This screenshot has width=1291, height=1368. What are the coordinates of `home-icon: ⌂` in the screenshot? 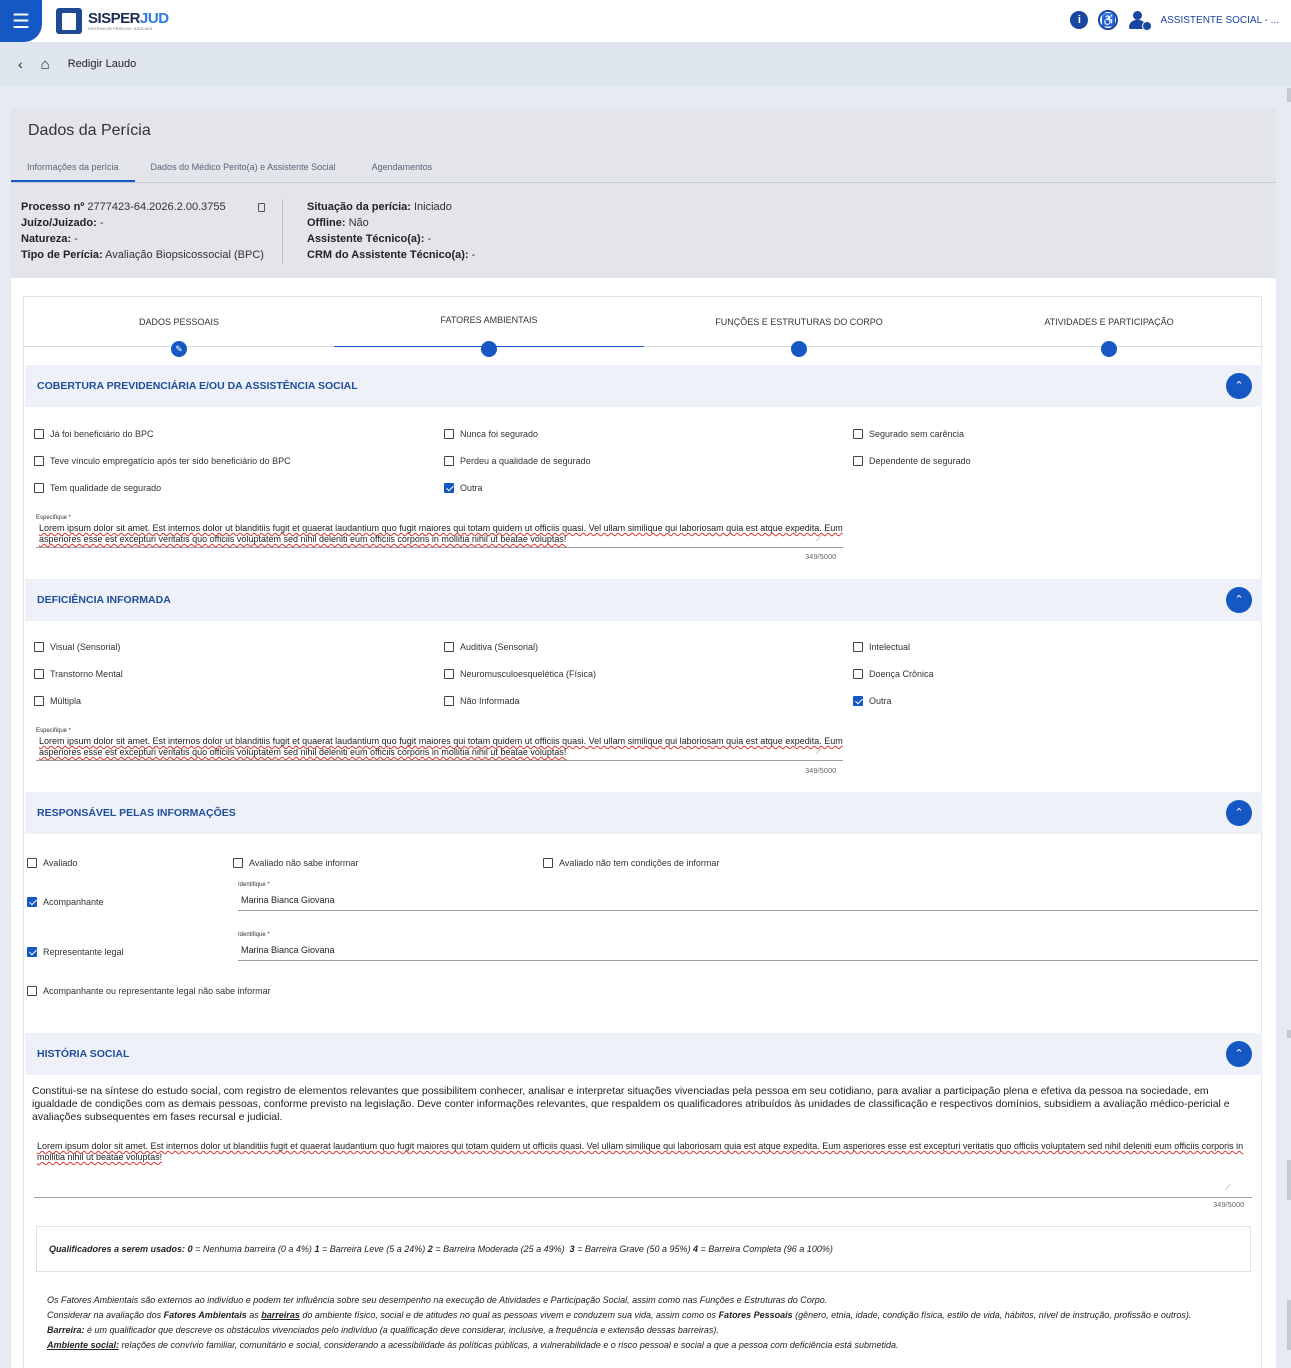 It's located at (45, 64).